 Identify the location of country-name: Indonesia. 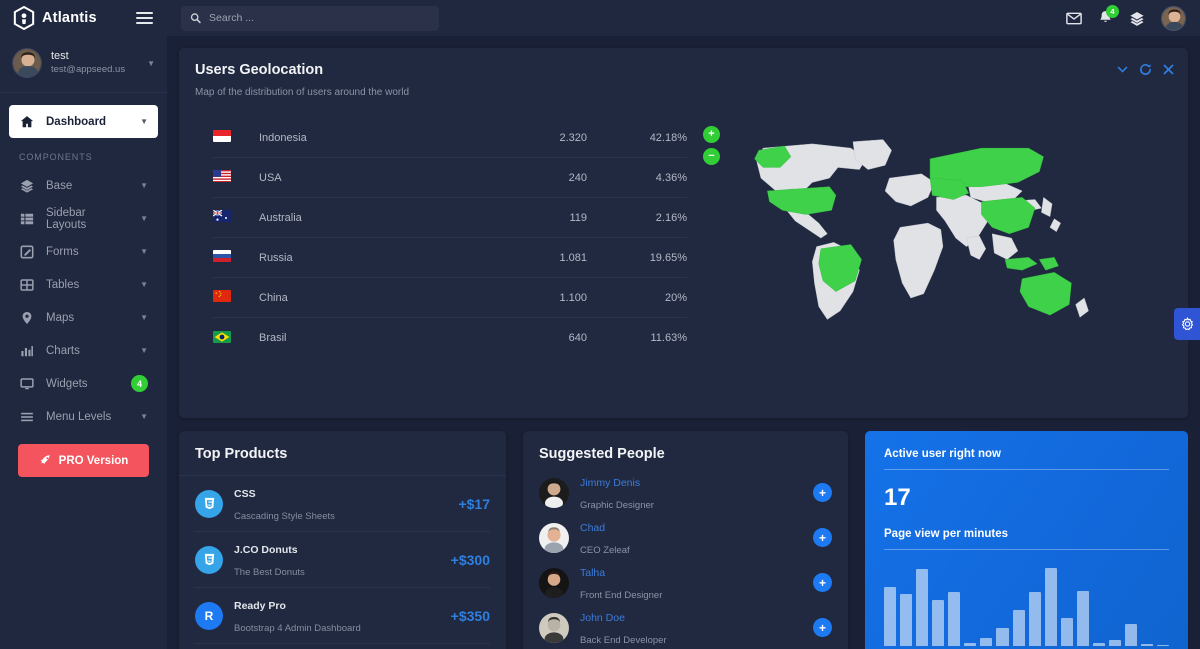
(283, 137).